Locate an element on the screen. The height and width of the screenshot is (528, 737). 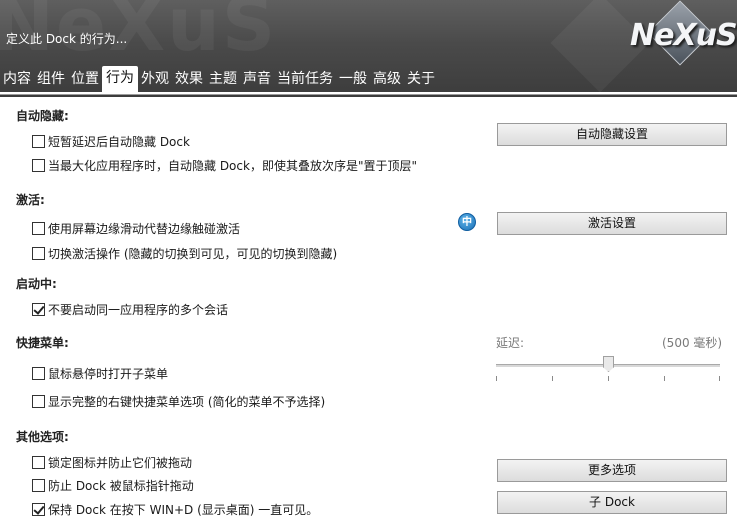
section-shortcut-menu-title: 快捷菜单: is located at coordinates (42, 343).